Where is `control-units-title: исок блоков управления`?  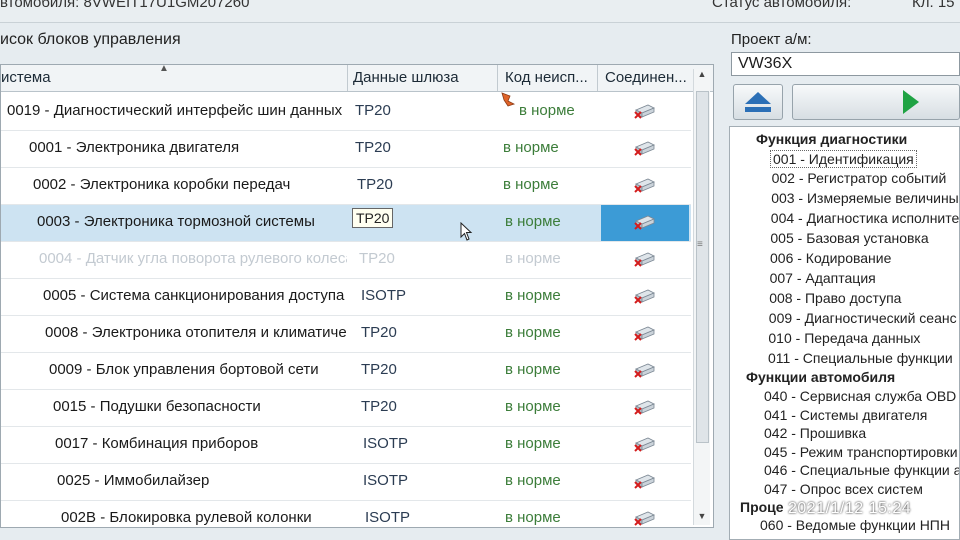
control-units-title: исок блоков управления is located at coordinates (90, 39).